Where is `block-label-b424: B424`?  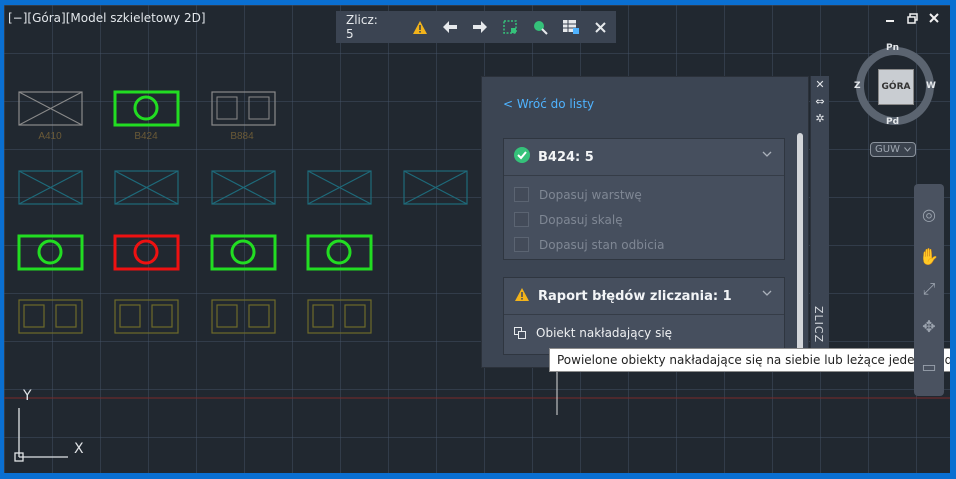 block-label-b424: B424 is located at coordinates (146, 136).